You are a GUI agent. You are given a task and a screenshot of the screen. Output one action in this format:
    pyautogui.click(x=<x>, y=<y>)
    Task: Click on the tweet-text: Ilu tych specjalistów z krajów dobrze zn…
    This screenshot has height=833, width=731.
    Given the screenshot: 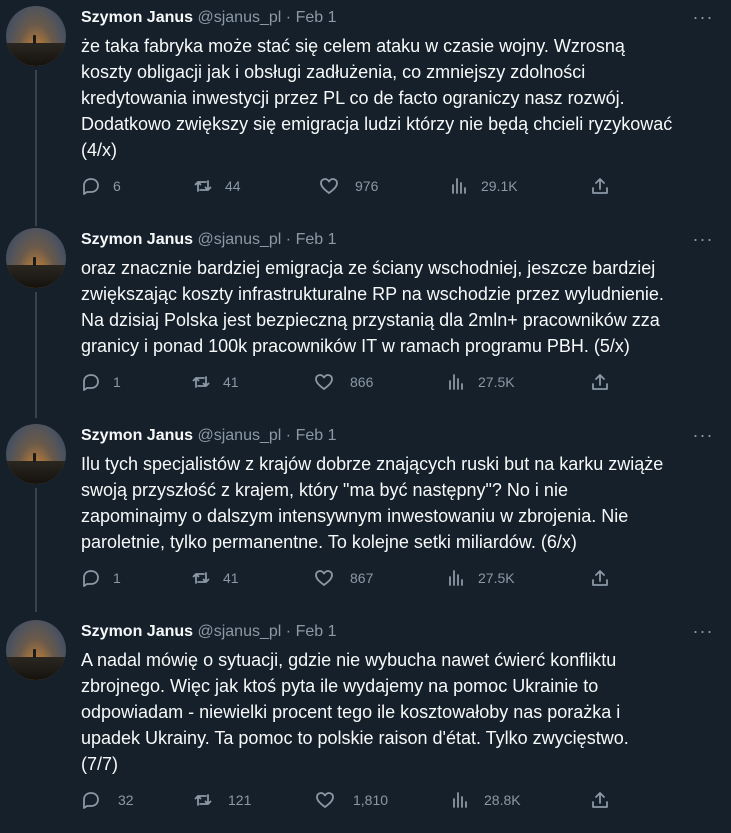 What is the action you would take?
    pyautogui.click(x=372, y=503)
    